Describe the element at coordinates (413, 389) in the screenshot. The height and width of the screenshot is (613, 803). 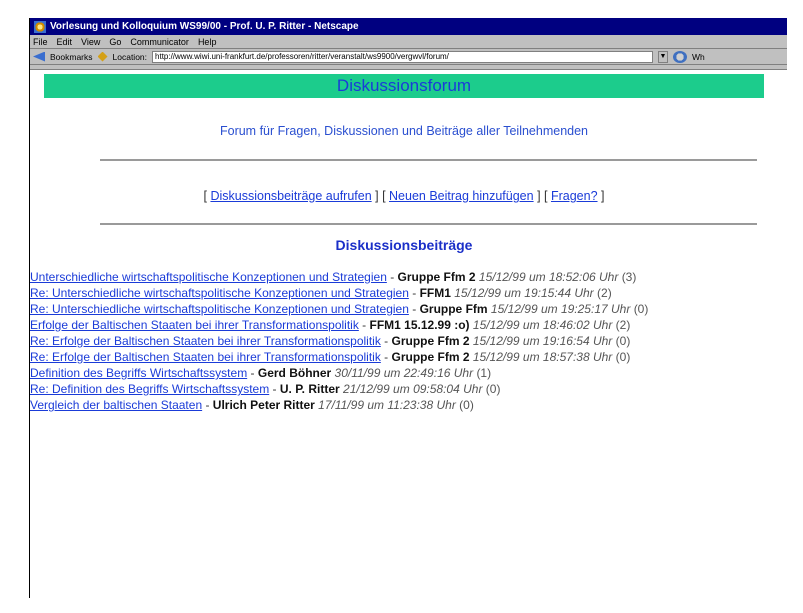
I see `post-date: 21/12/99 um 09:58:04 Uhr` at that location.